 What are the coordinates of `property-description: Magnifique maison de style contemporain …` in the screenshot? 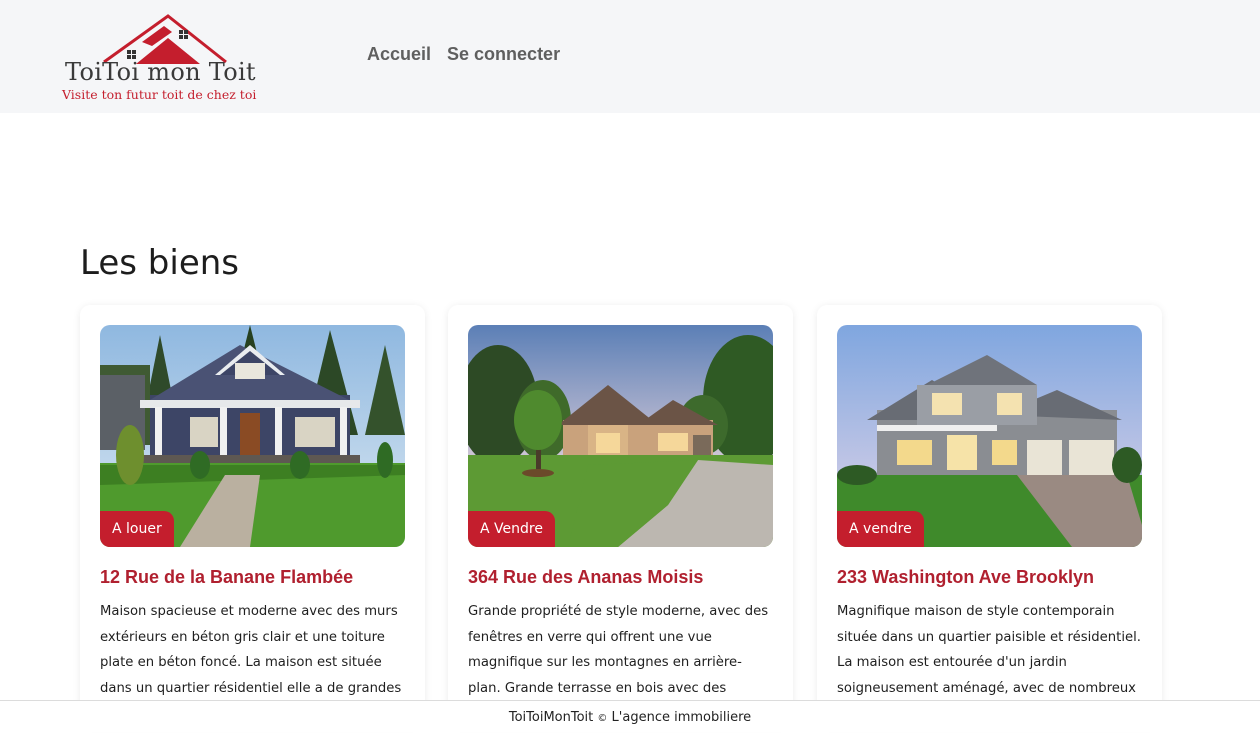 It's located at (989, 650).